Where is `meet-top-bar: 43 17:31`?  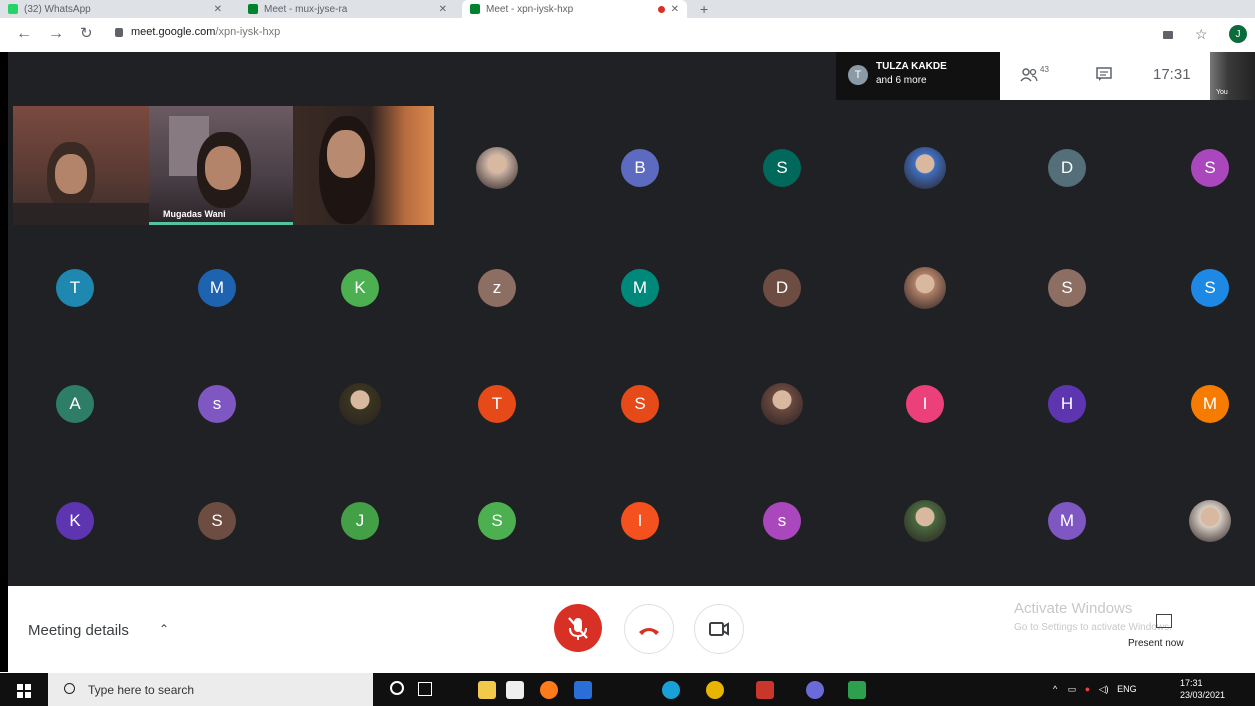
meet-top-bar: 43 17:31 is located at coordinates (1108, 76).